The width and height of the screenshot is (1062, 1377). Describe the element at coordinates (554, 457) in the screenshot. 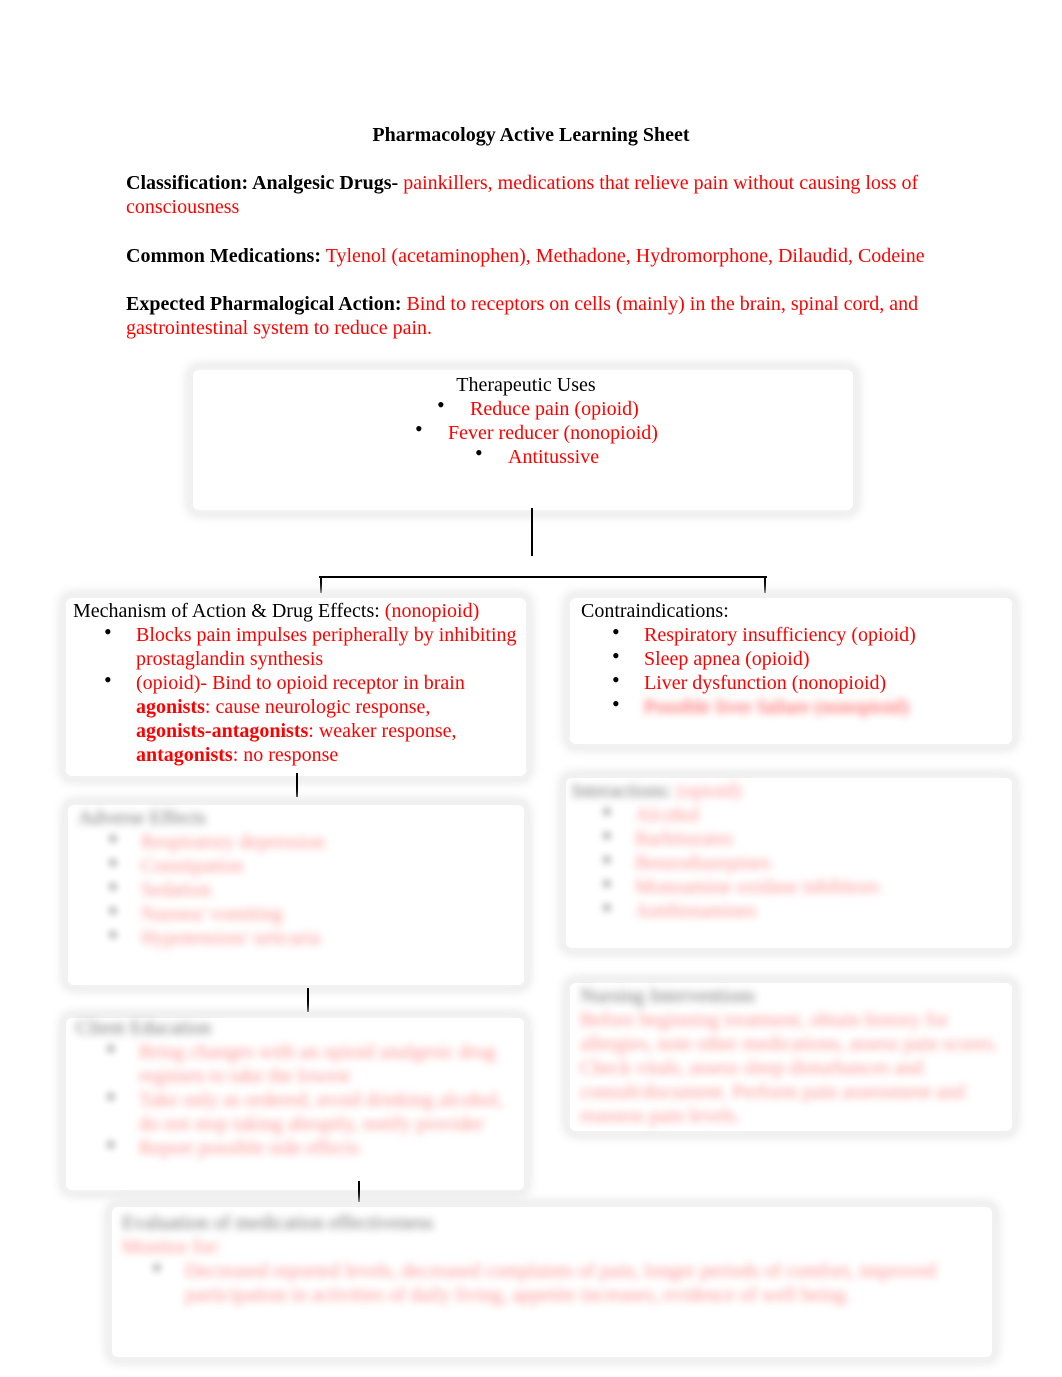

I see `therapeutic-use-text: Antitussive` at that location.